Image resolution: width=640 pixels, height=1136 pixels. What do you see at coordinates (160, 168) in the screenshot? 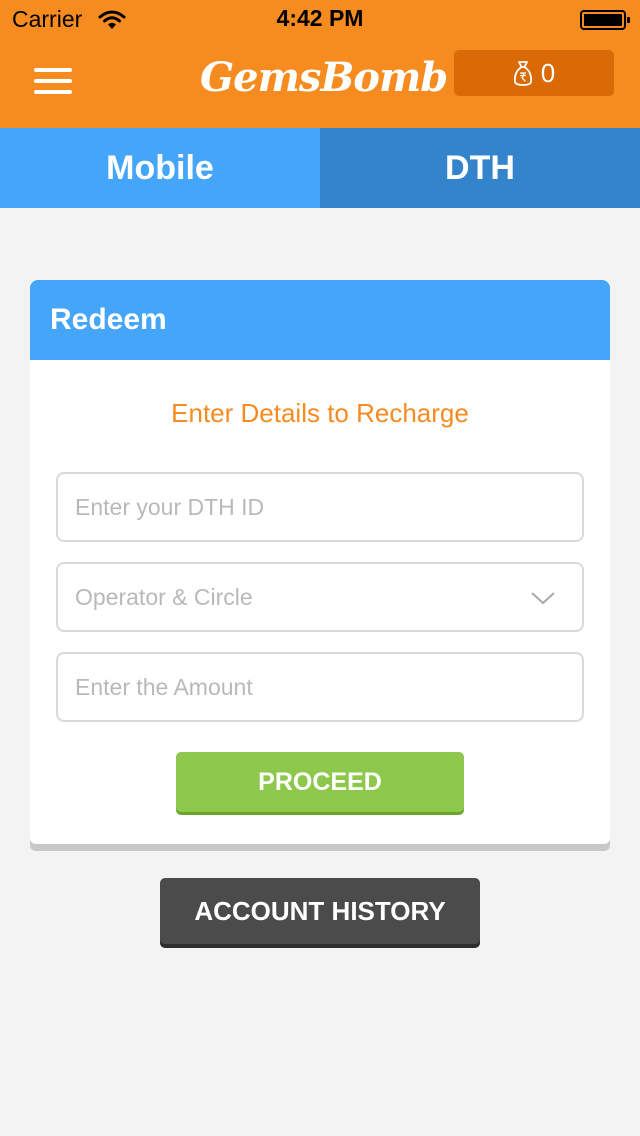
I see `tab-mobile: Mobile` at bounding box center [160, 168].